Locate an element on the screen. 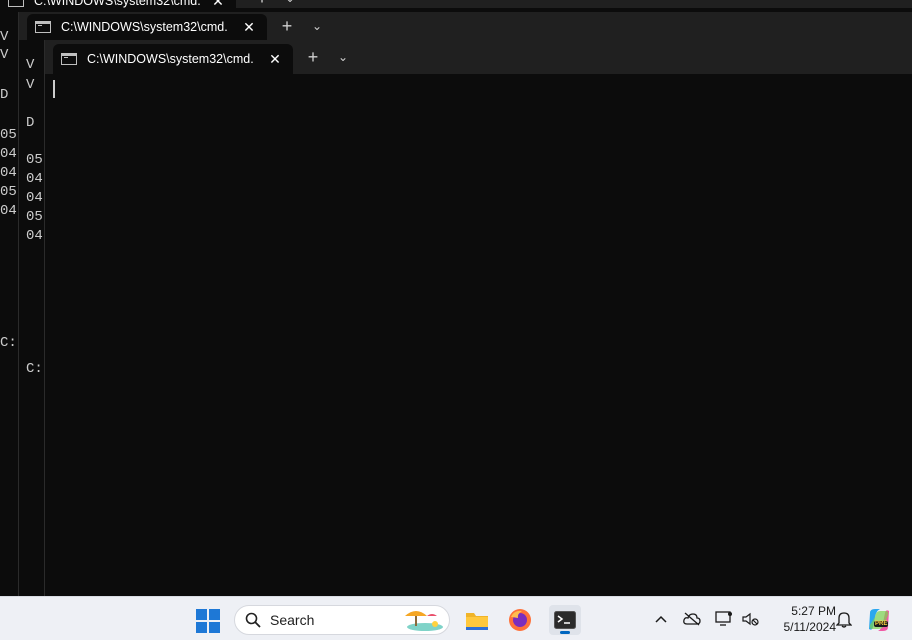 This screenshot has width=912, height=640. taskbar-clock: 5:27 PM 5/11/2024 is located at coordinates (801, 619).